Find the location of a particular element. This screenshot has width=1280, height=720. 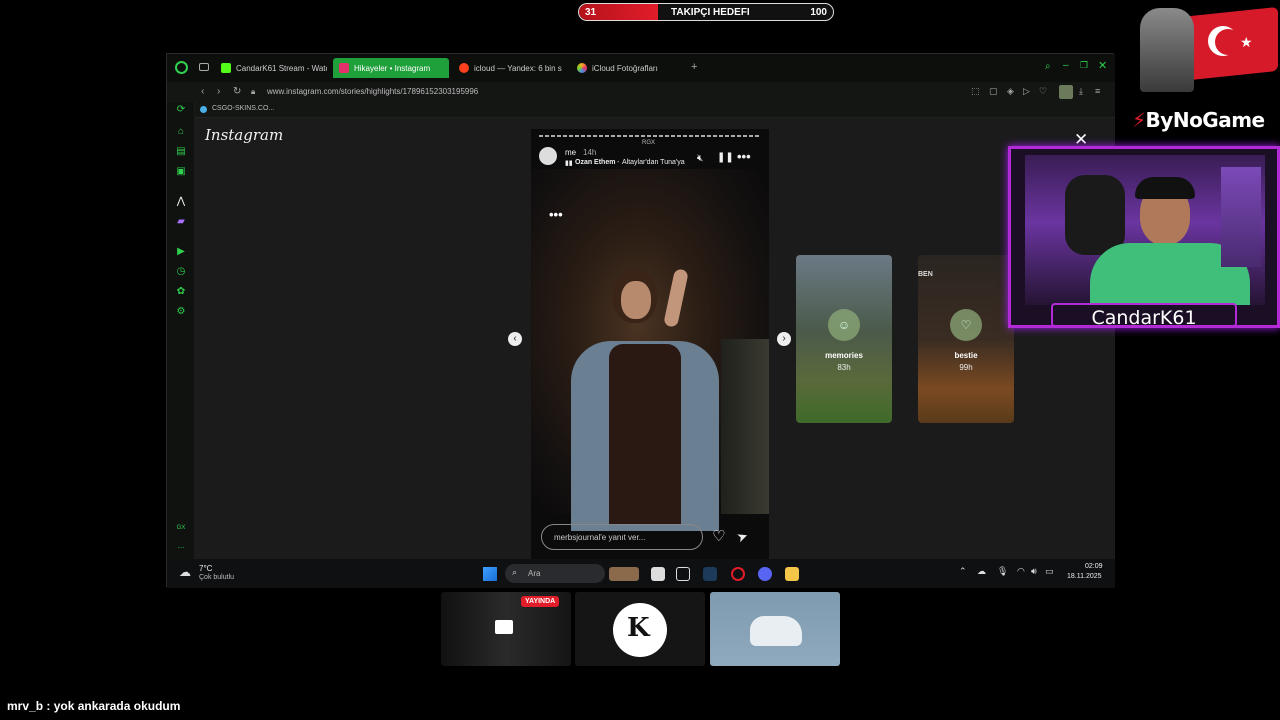

settings-icon: ⚙ is located at coordinates (181, 312).